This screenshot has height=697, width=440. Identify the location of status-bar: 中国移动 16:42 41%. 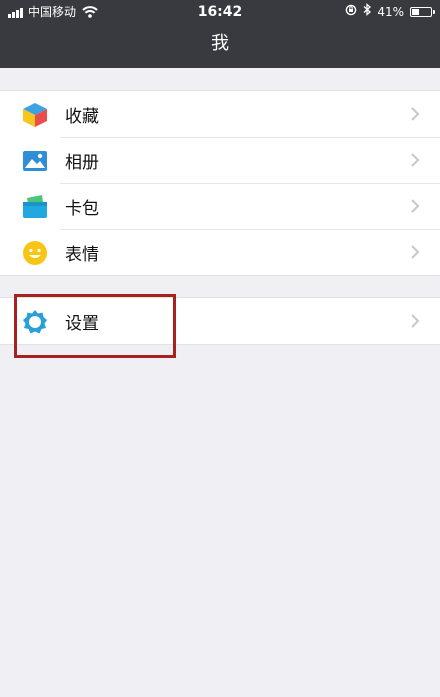
(220, 12).